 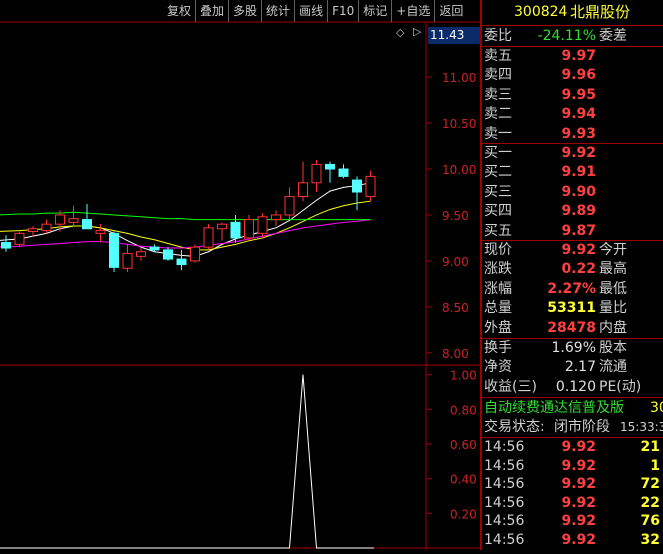 I want to click on book-row: 卖一 9.93, so click(x=572, y=134).